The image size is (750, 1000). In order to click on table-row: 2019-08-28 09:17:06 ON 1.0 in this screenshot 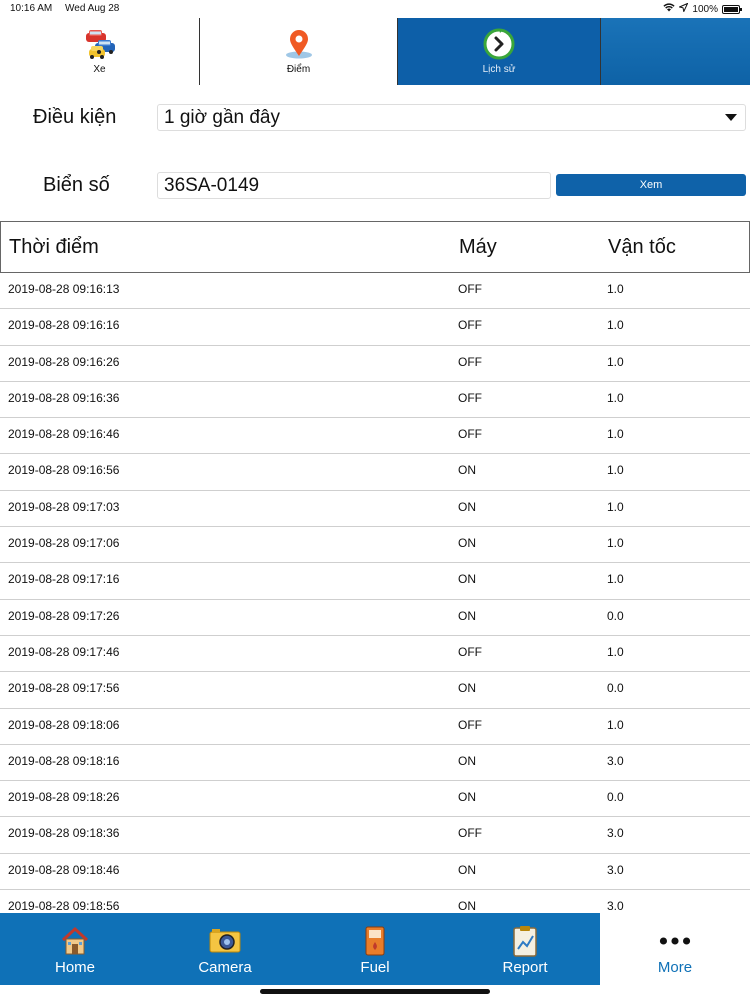, I will do `click(375, 545)`.